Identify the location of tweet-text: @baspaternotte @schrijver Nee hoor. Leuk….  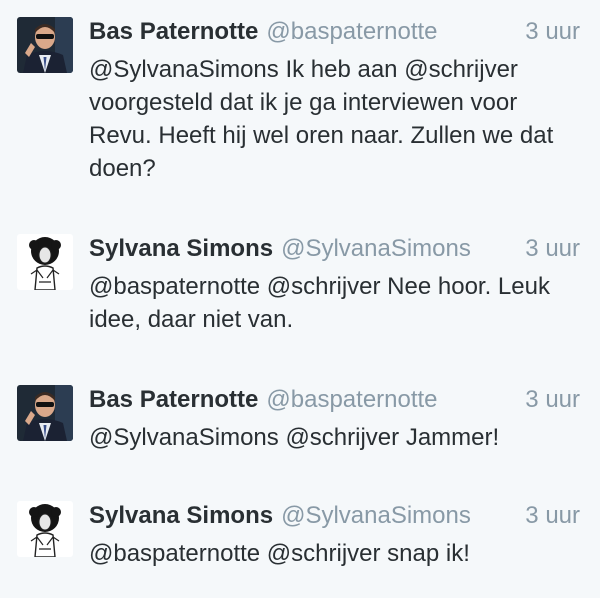
(319, 303).